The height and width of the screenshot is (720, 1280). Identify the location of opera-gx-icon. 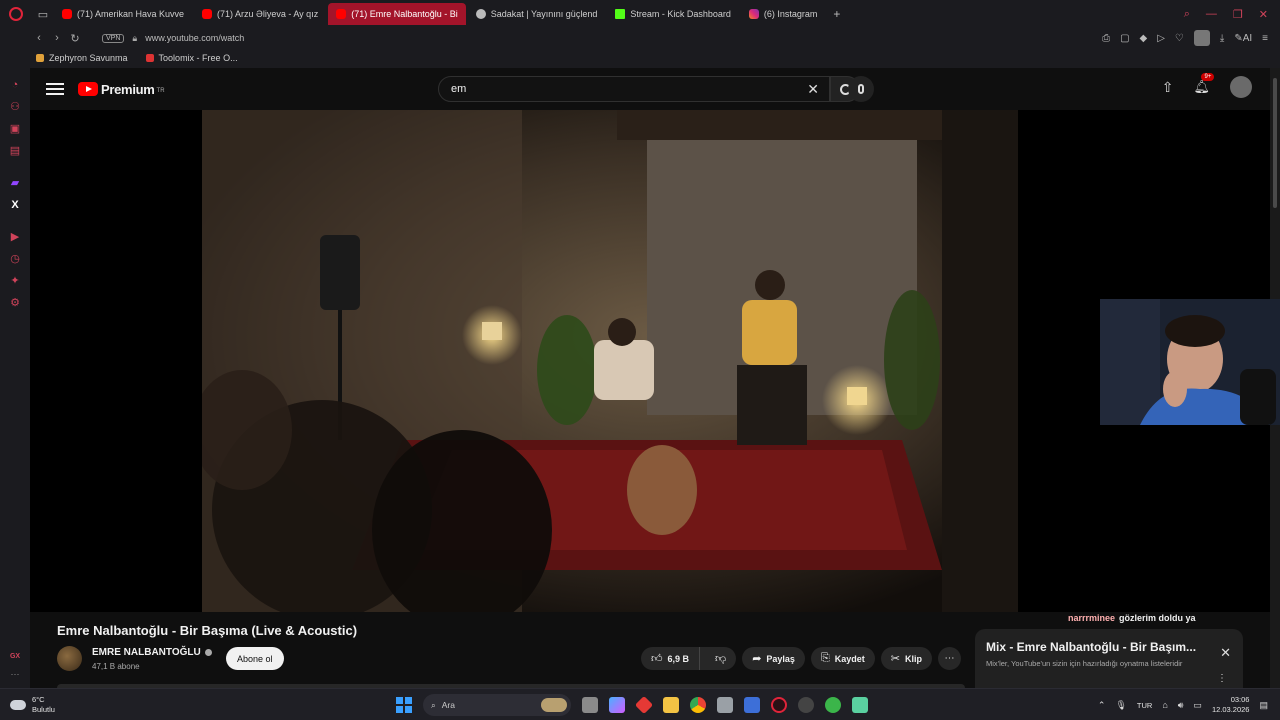
(779, 705).